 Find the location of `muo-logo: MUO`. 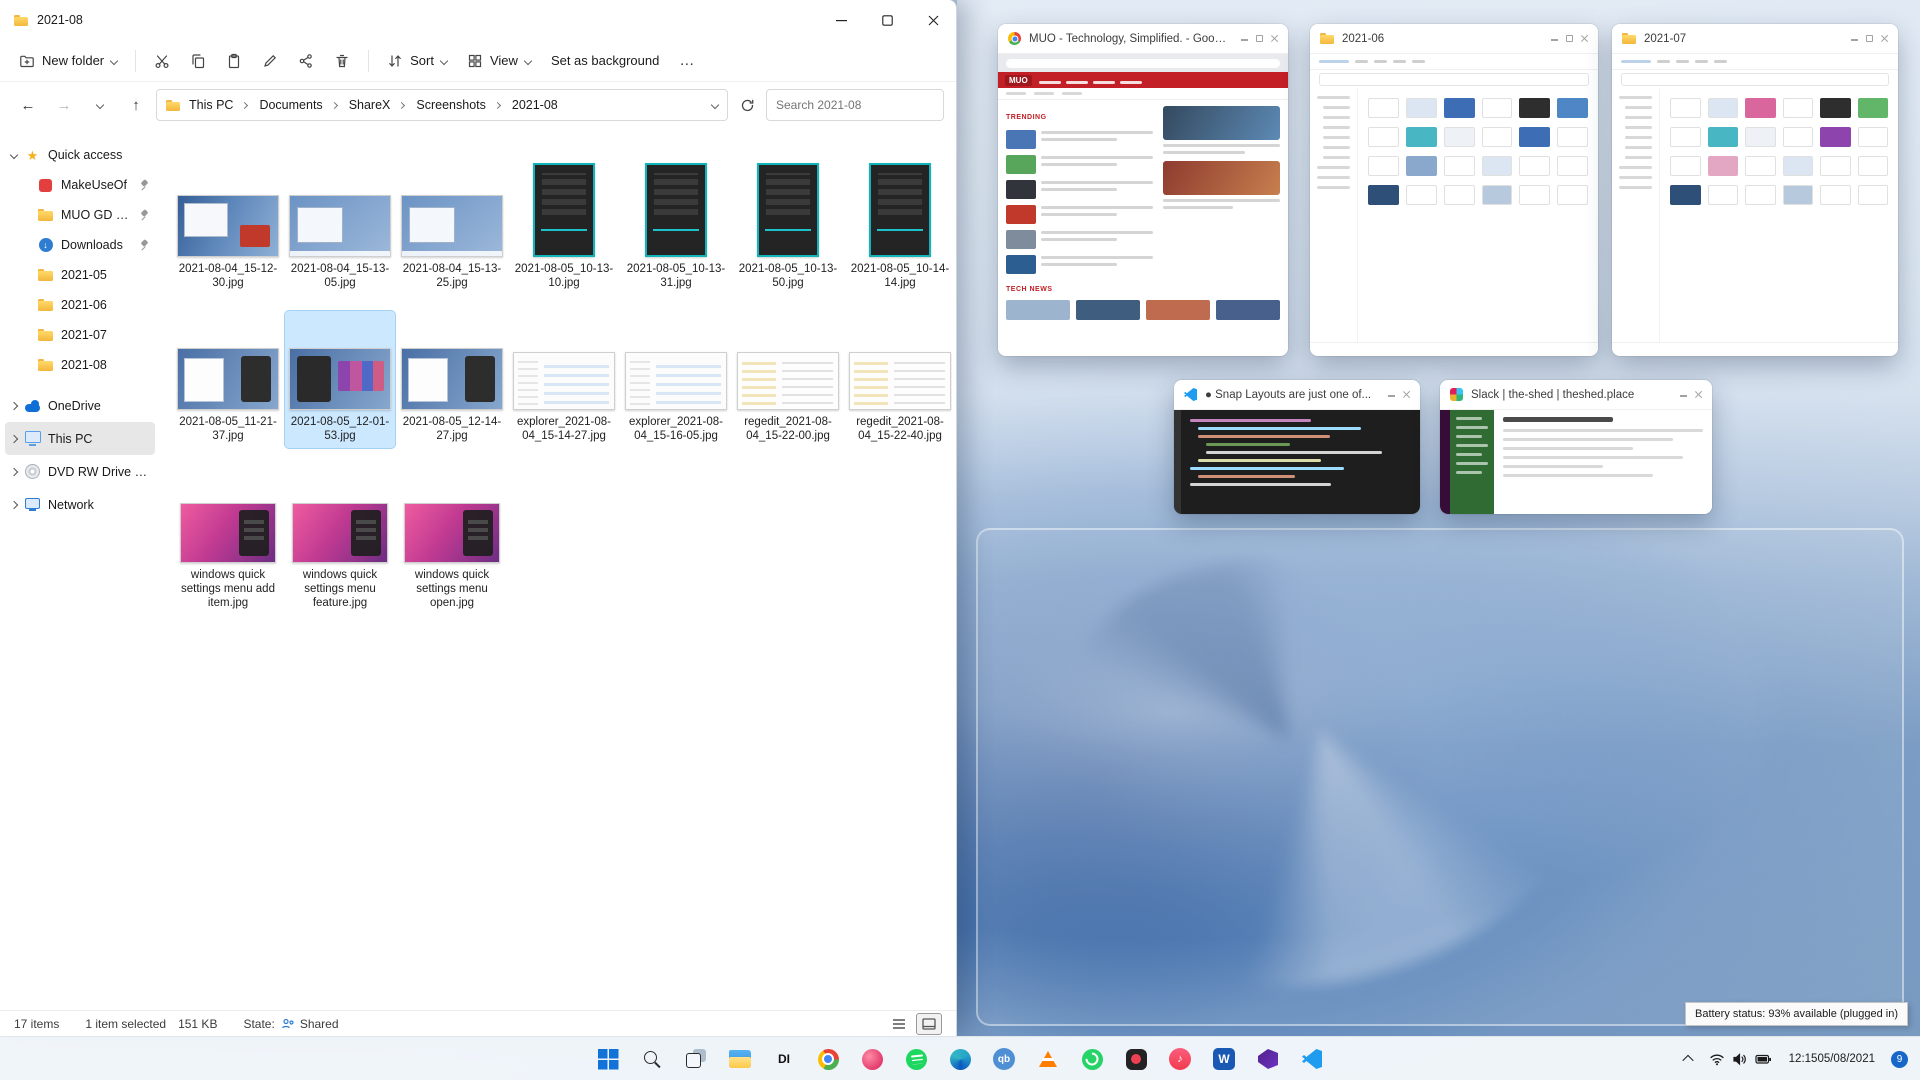

muo-logo: MUO is located at coordinates (1018, 80).